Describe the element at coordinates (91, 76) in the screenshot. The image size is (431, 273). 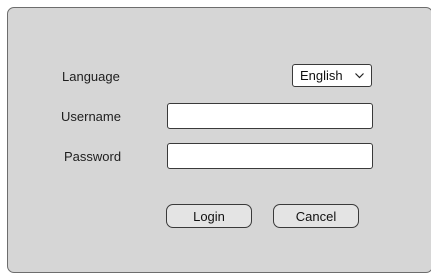
I see `language-label: Language` at that location.